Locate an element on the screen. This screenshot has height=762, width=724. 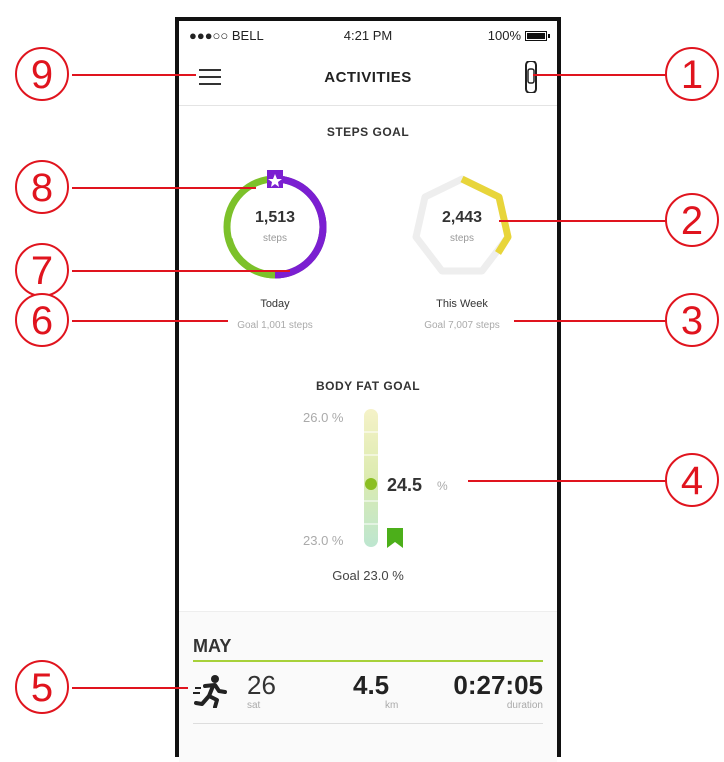
today-label: Today is located at coordinates (275, 304).